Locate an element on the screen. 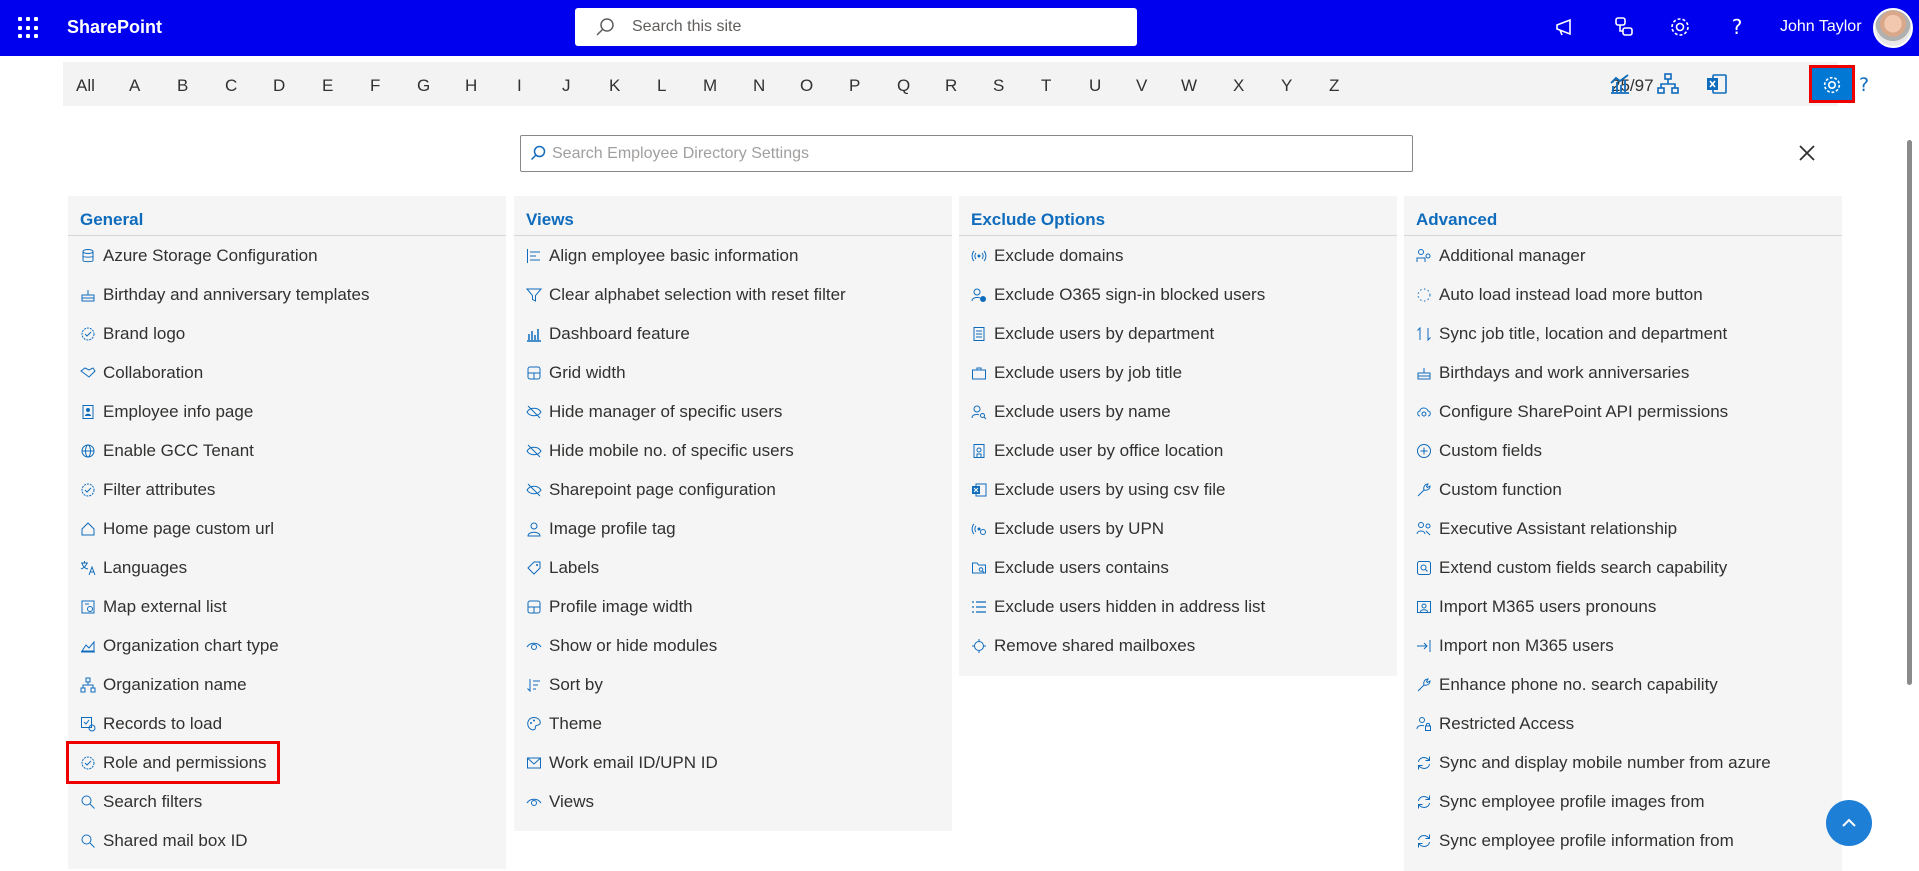  share-icon is located at coordinates (1624, 27).